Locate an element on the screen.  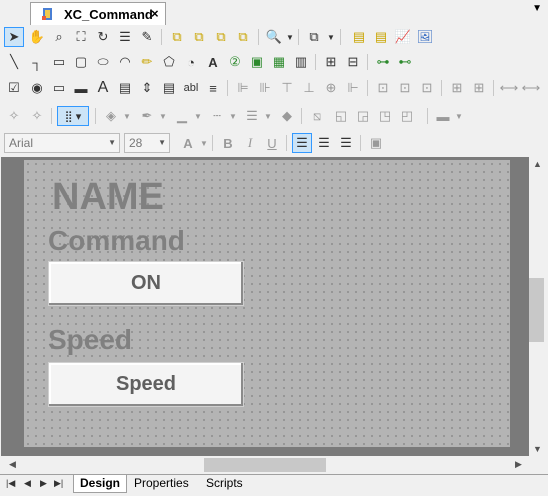
find-dropdown: ▼ is located at coordinates (290, 37).